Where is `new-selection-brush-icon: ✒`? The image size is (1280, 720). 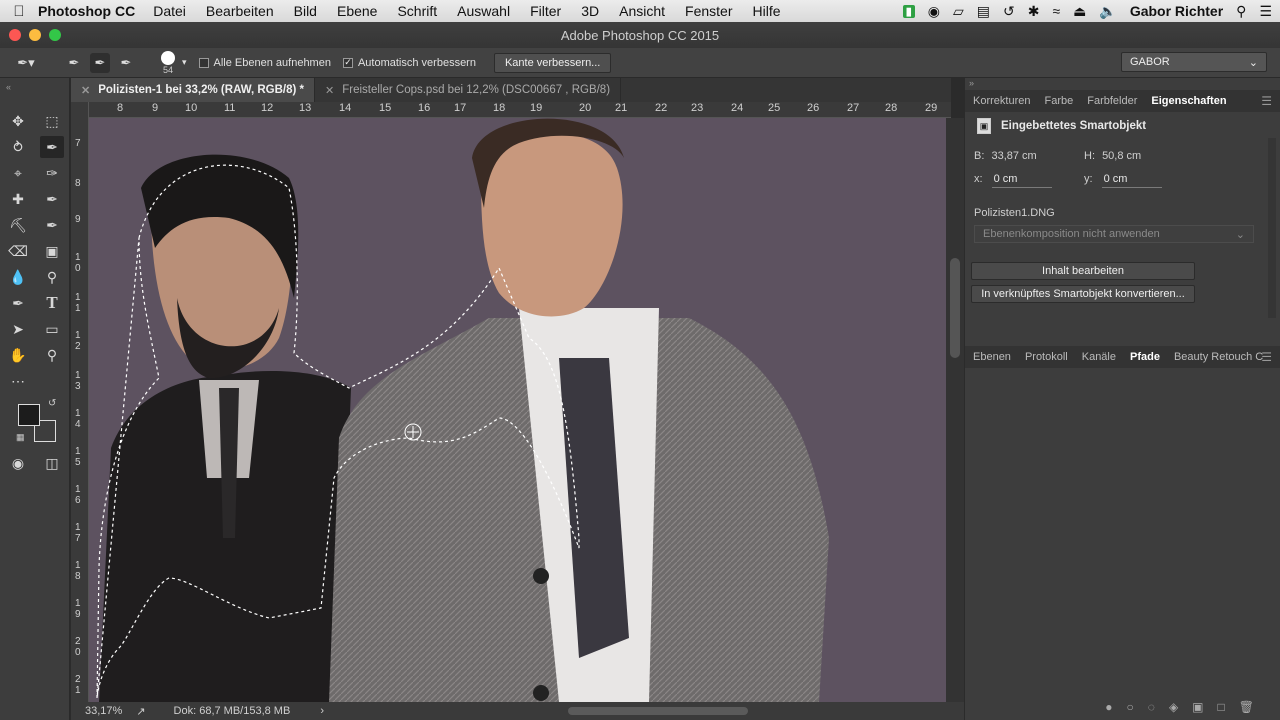 new-selection-brush-icon: ✒ is located at coordinates (74, 63).